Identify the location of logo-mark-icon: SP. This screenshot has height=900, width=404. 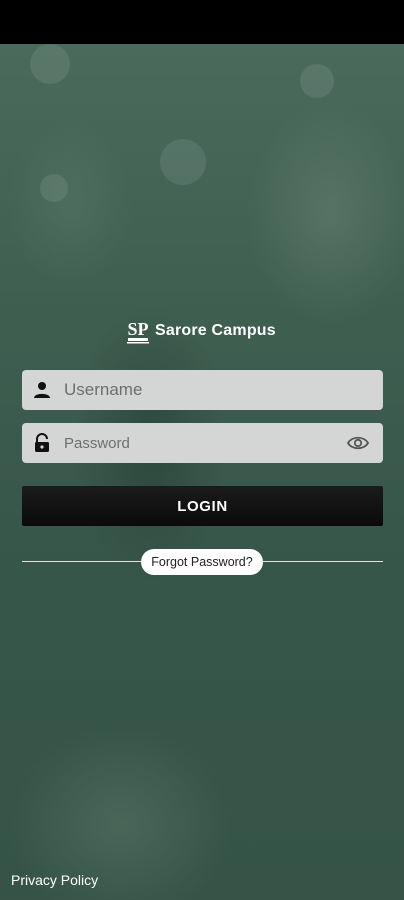
(138, 331).